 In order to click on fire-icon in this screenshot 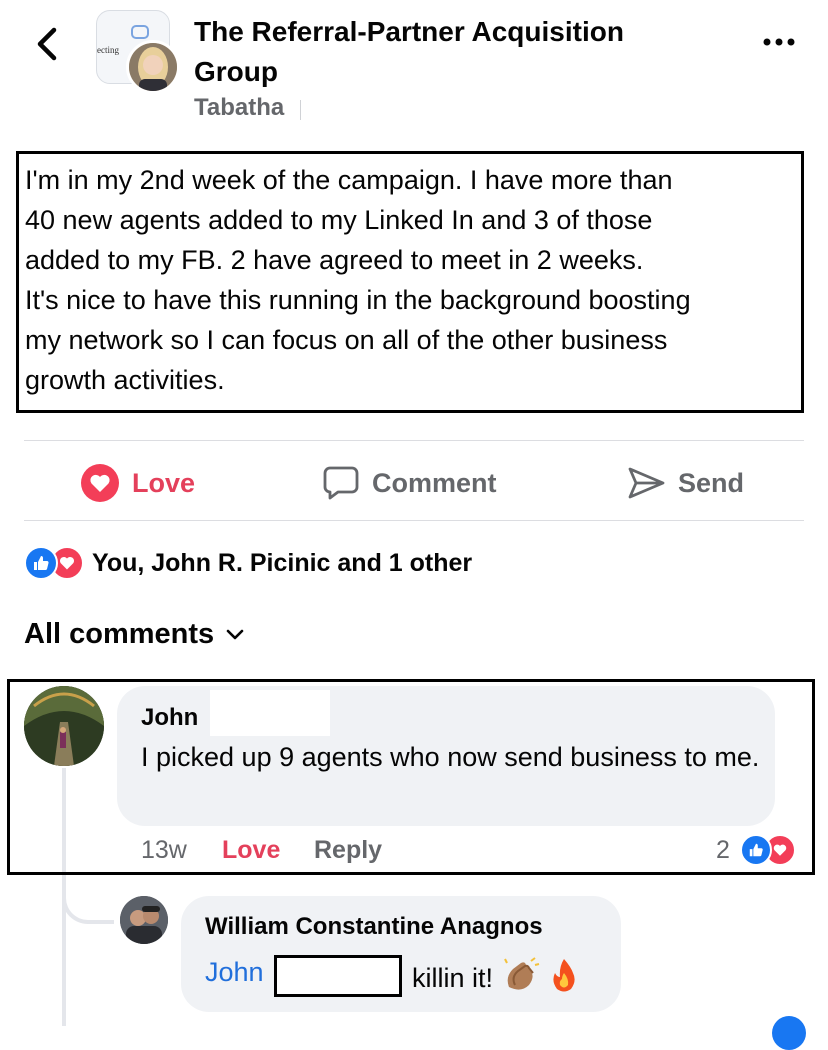, I will do `click(564, 978)`.